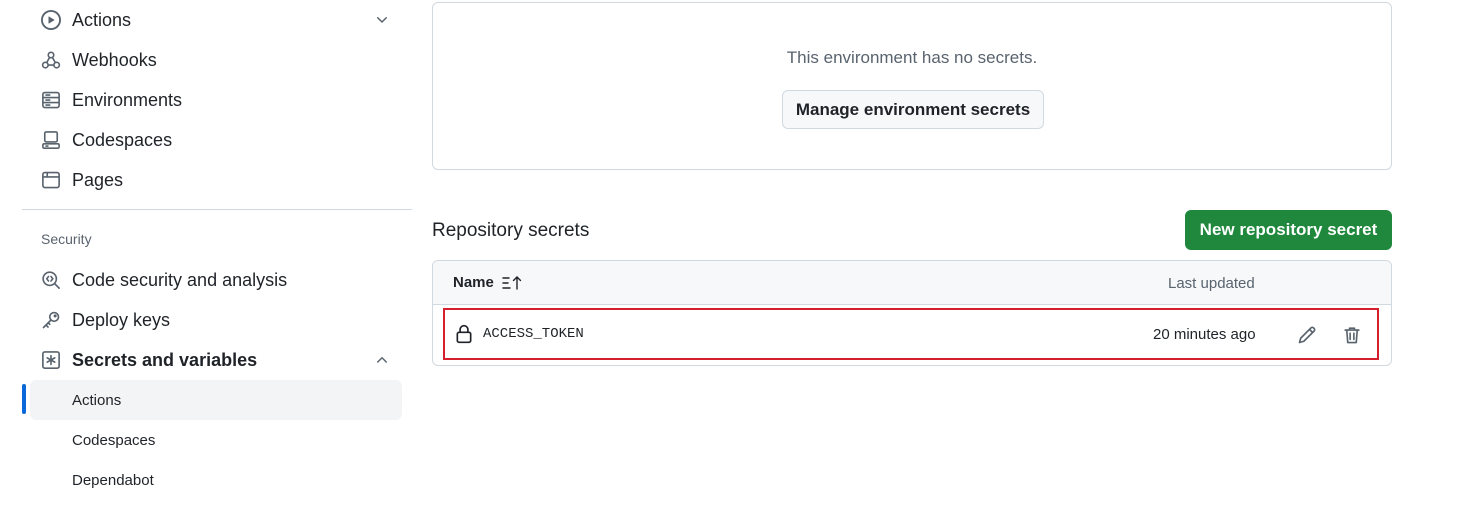 The height and width of the screenshot is (508, 1464). What do you see at coordinates (51, 360) in the screenshot?
I see `asterisk-icon` at bounding box center [51, 360].